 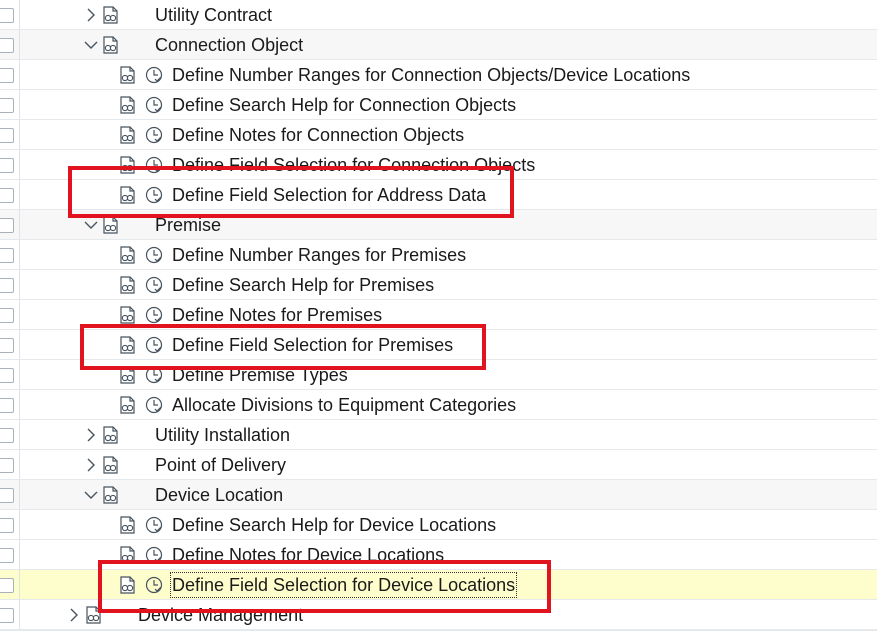 What do you see at coordinates (318, 135) in the screenshot?
I see `node-label: Define Notes for Connection Objects` at bounding box center [318, 135].